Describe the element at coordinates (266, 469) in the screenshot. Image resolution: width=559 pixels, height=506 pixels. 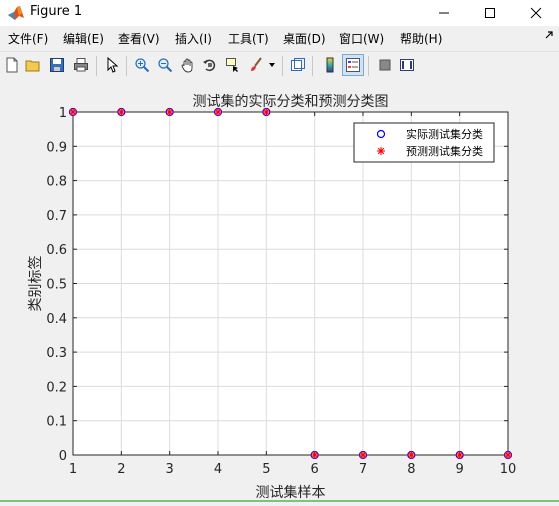
I see `x-tick-label: 5` at that location.